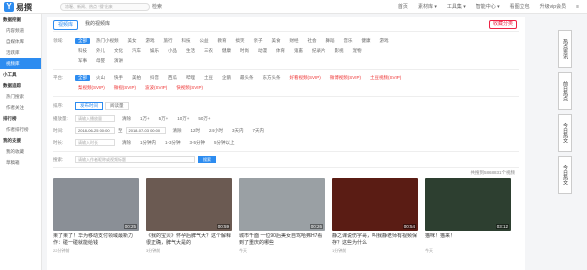 The width and height of the screenshot is (587, 270). Describe the element at coordinates (95, 130) in the screenshot. I see `time-start-input: 2018-06-25 00:00` at that location.